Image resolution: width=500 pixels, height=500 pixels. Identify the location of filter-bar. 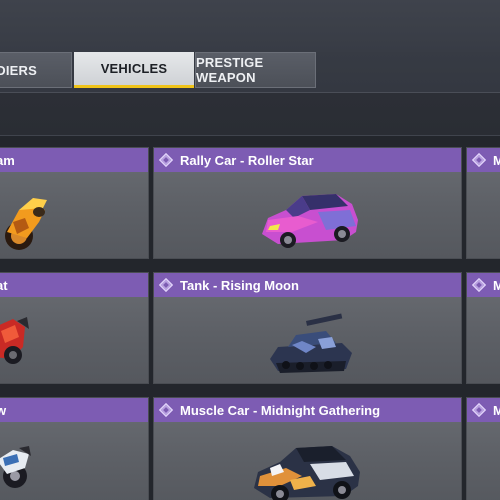
(250, 114).